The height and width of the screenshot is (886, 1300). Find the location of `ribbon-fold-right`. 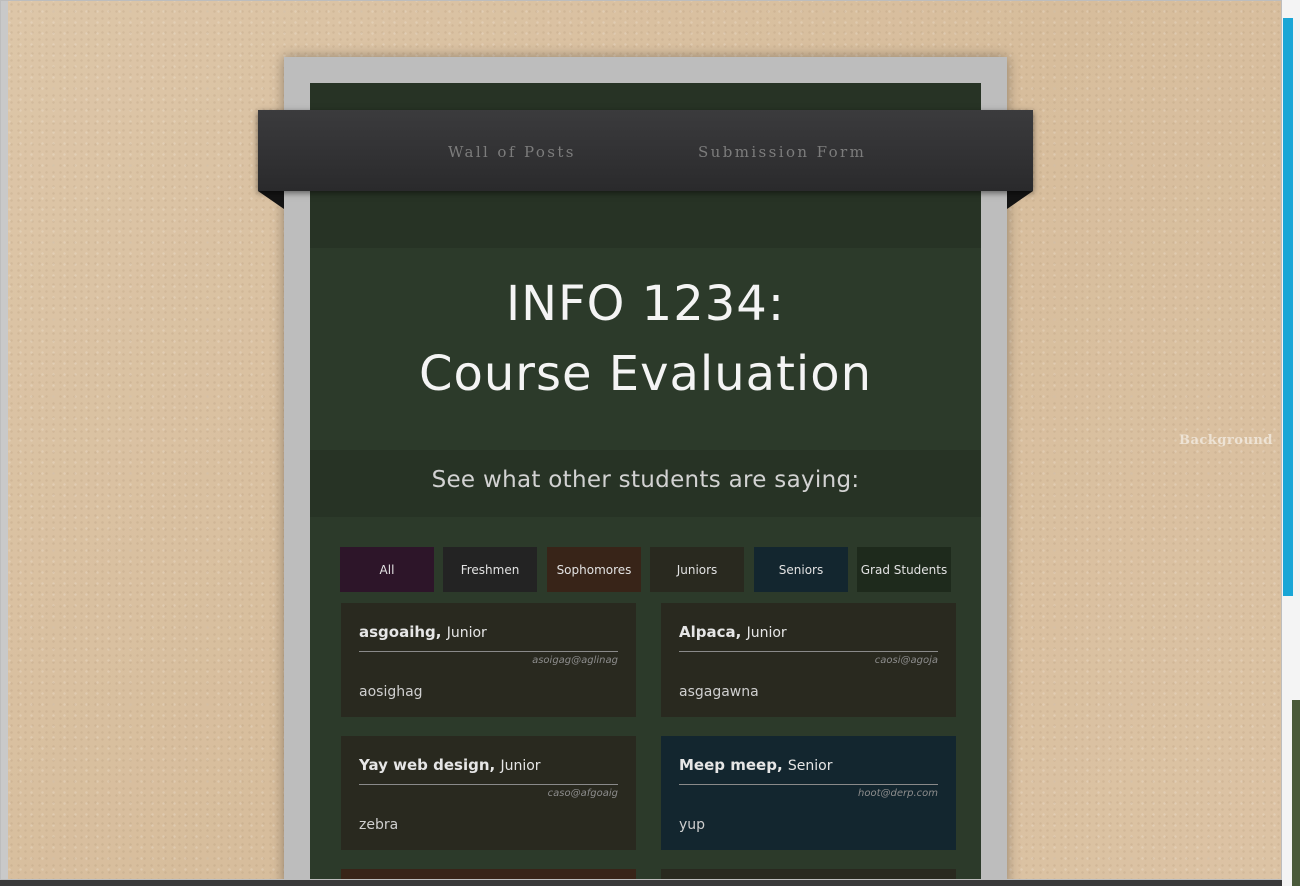

ribbon-fold-right is located at coordinates (1020, 200).